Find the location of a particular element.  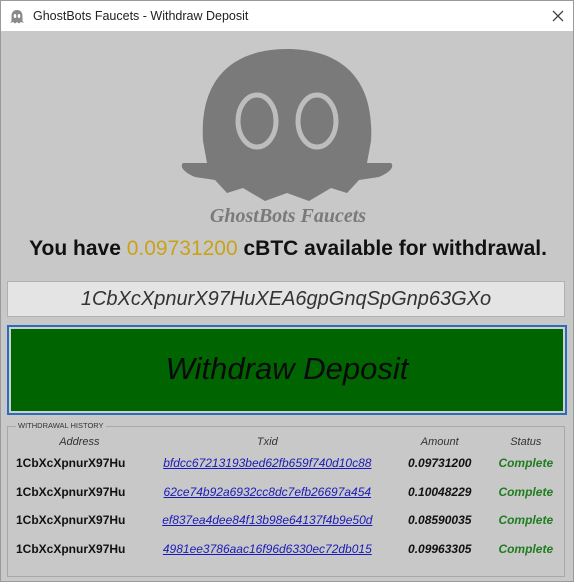

title-bar: GhostBots Faucets - Withdraw Deposit is located at coordinates (287, 16).